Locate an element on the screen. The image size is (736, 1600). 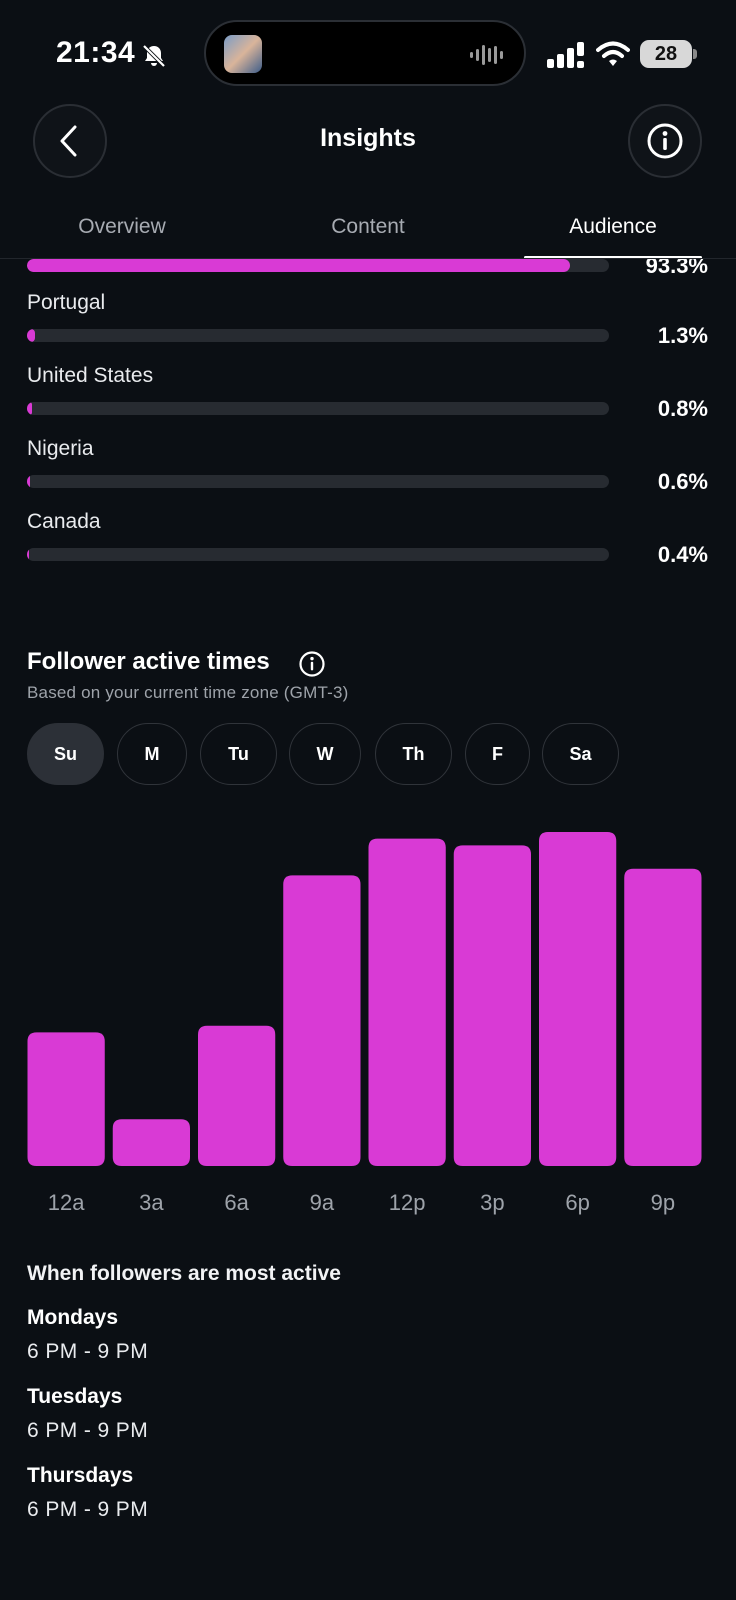
day-pill-su: Su is located at coordinates (65, 754).